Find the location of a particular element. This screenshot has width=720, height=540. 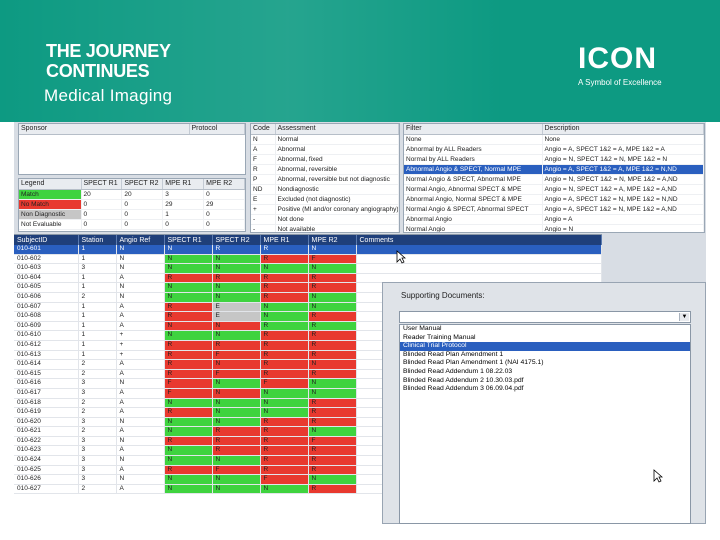

grid-cell: 010-626 is located at coordinates (46, 479).